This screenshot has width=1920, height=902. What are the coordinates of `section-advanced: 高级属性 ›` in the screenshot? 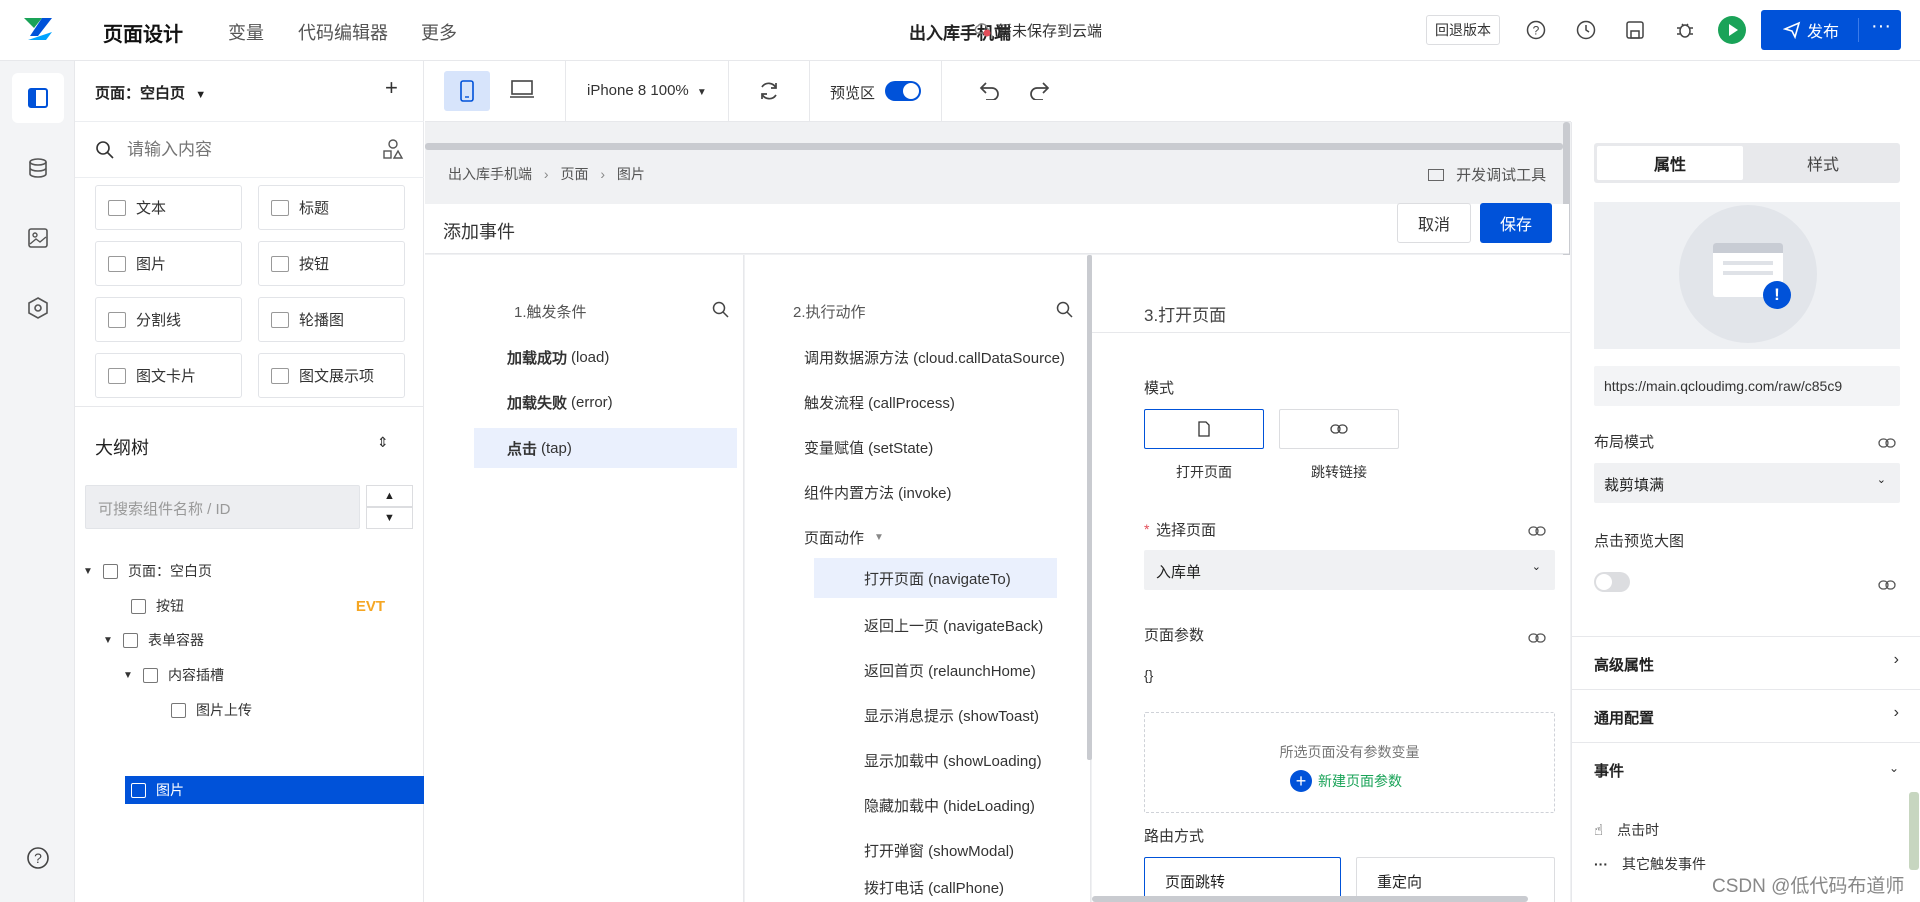 It's located at (1746, 662).